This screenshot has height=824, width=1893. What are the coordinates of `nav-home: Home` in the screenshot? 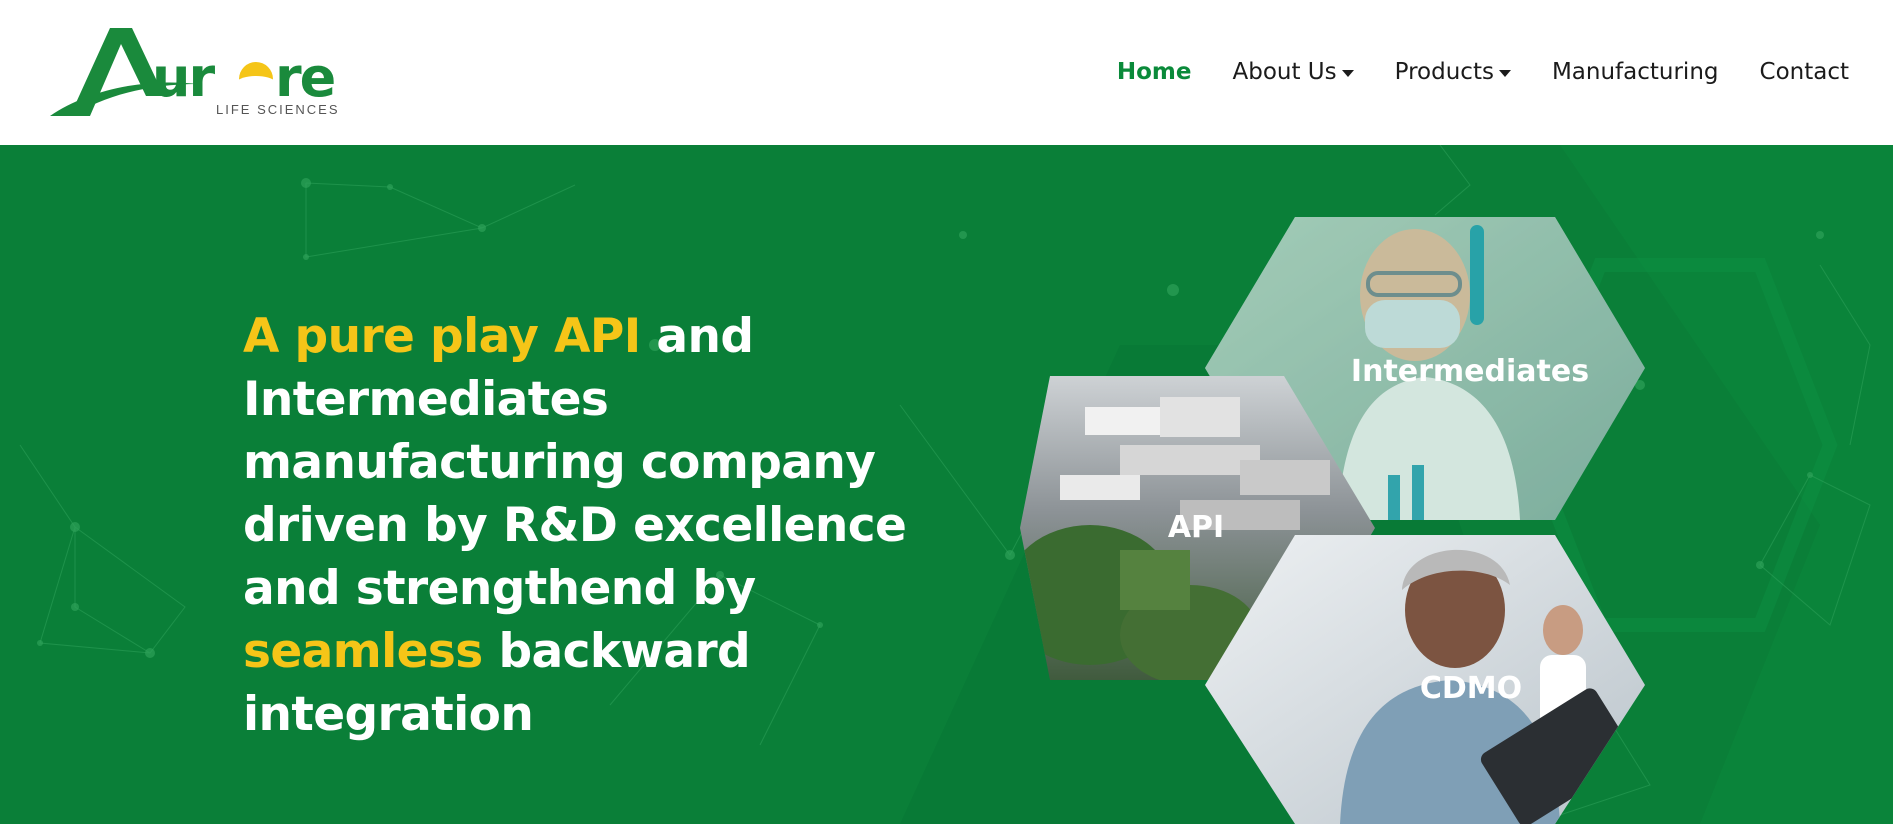 It's located at (1154, 72).